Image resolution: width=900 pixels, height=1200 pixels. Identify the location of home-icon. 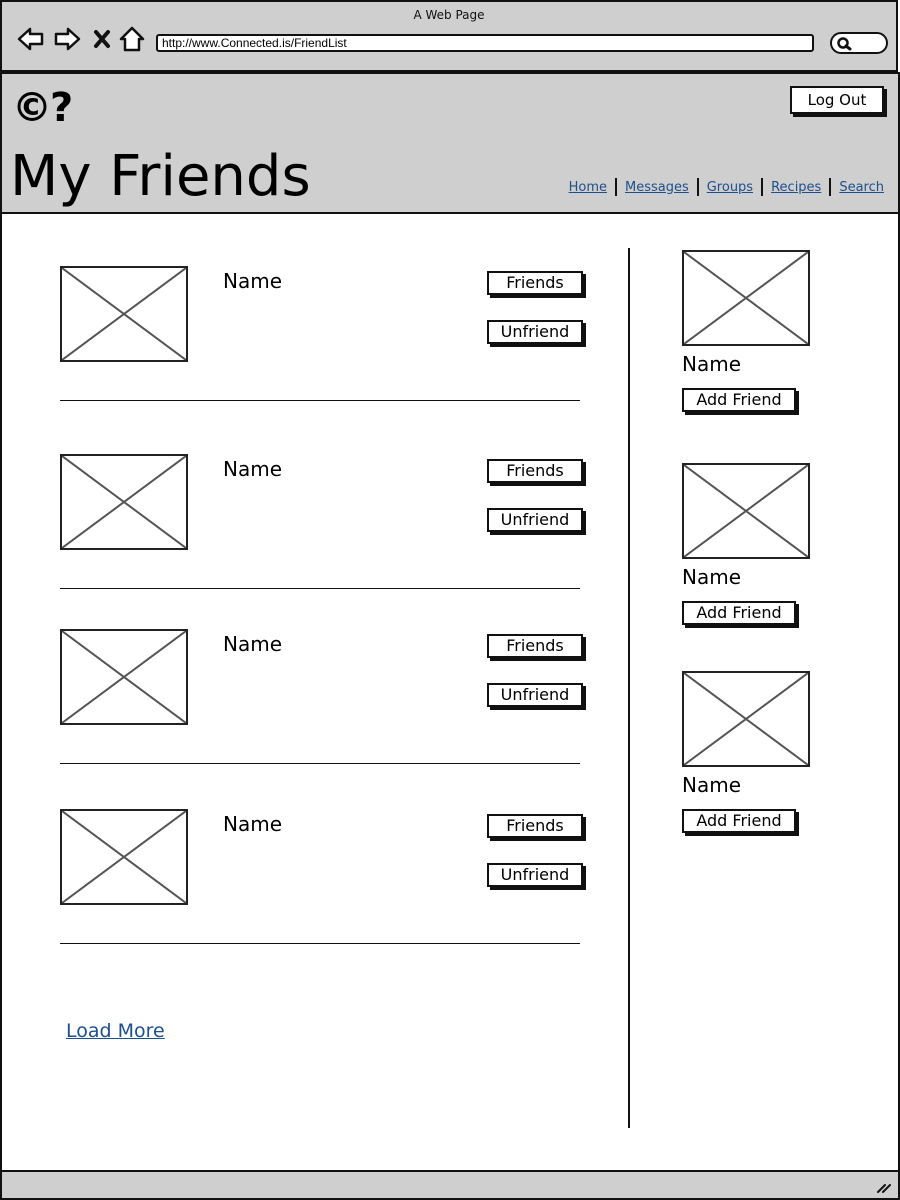
(132, 39).